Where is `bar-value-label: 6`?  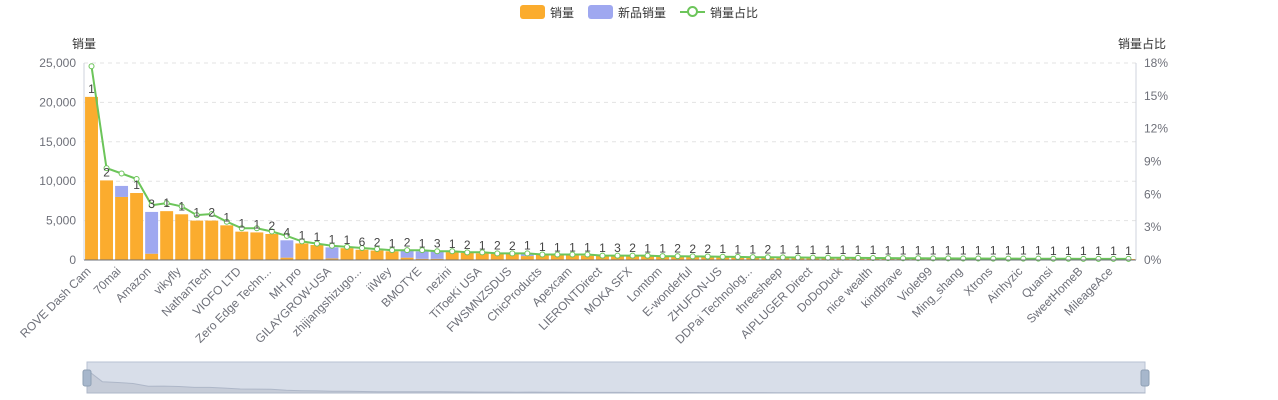
bar-value-label: 6 is located at coordinates (362, 242).